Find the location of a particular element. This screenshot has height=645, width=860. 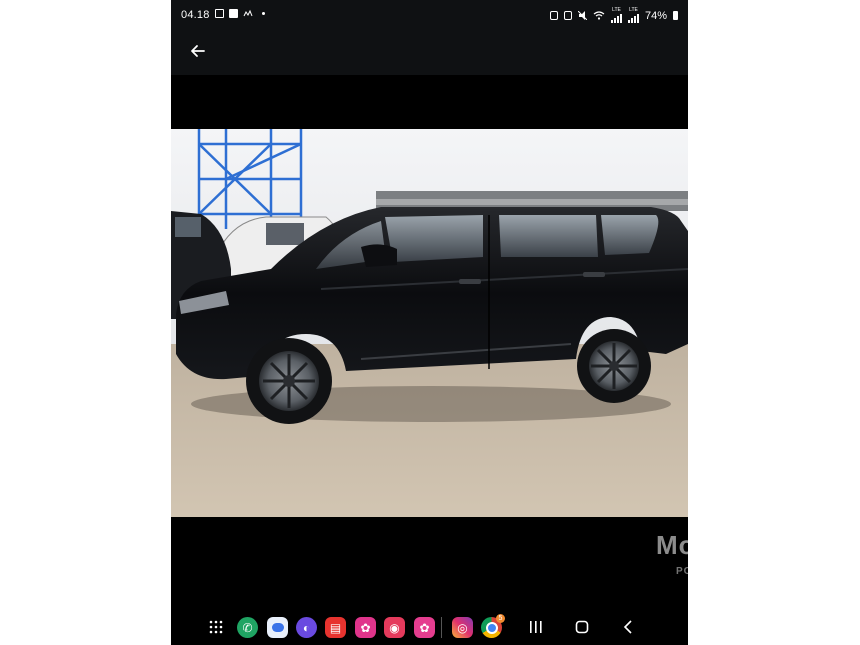

clock-icon is located at coordinates (567, 15).